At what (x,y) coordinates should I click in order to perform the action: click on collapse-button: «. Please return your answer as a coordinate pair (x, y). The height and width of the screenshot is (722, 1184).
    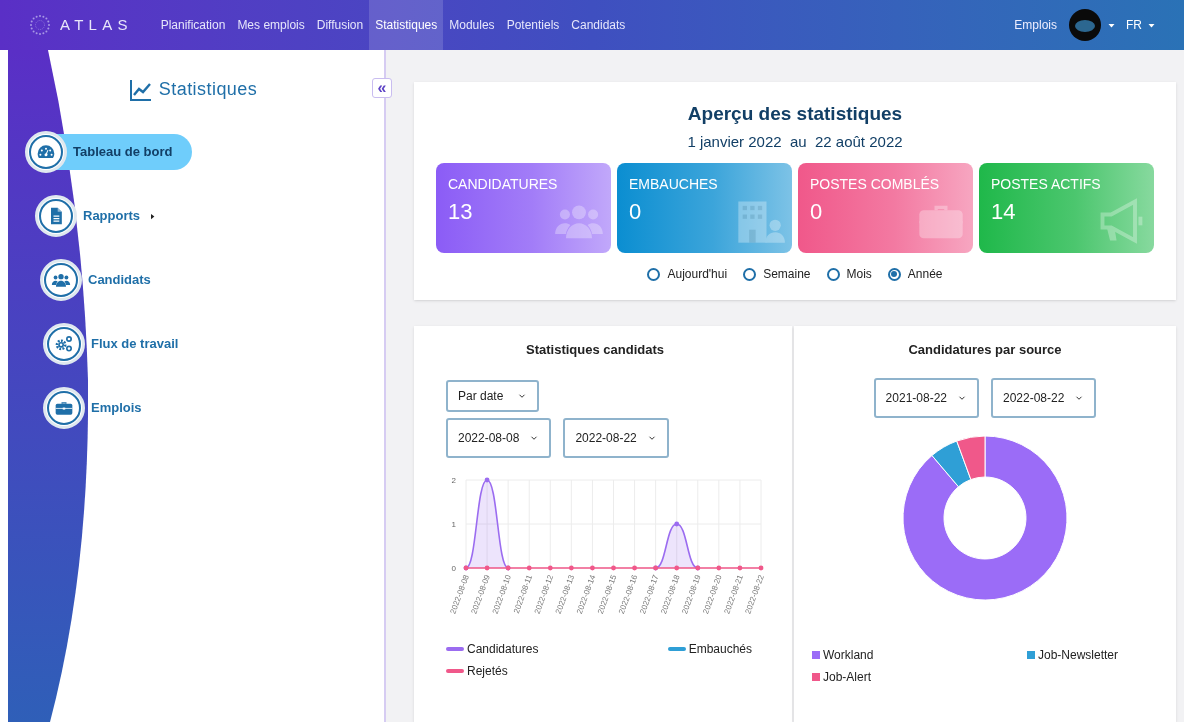
    Looking at the image, I should click on (382, 88).